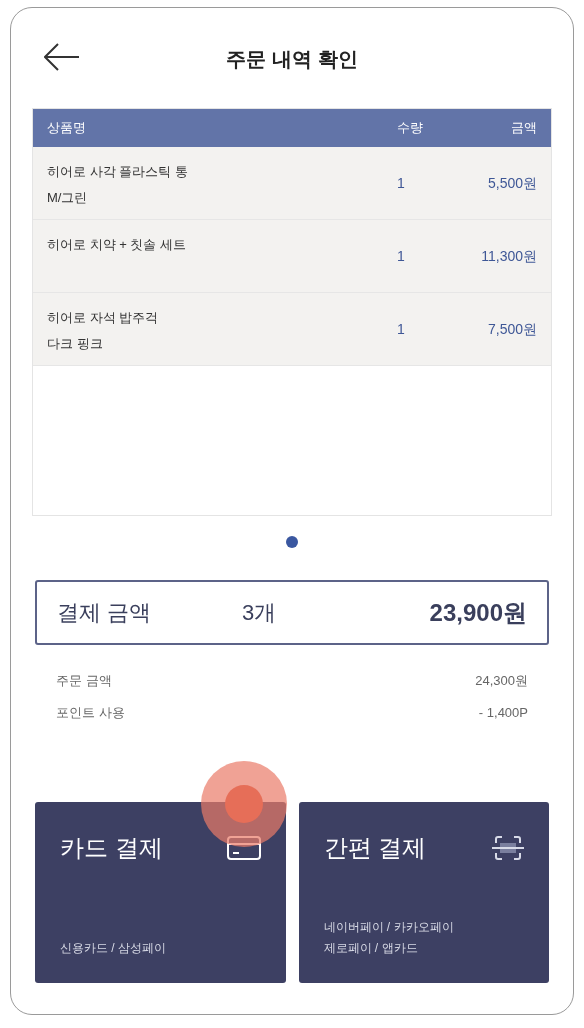 The width and height of the screenshot is (584, 1028). I want to click on column-header: 수량, so click(410, 128).